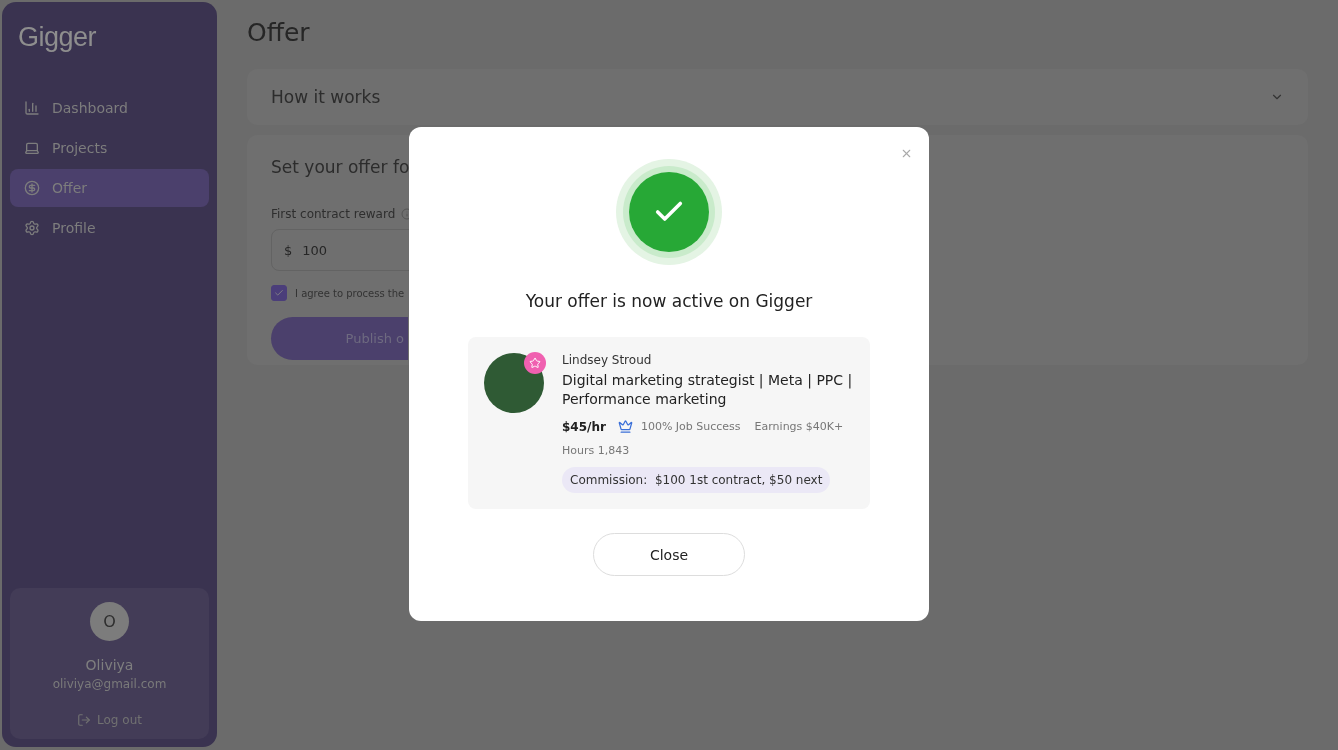 The width and height of the screenshot is (1338, 750). I want to click on close-button: Close, so click(669, 554).